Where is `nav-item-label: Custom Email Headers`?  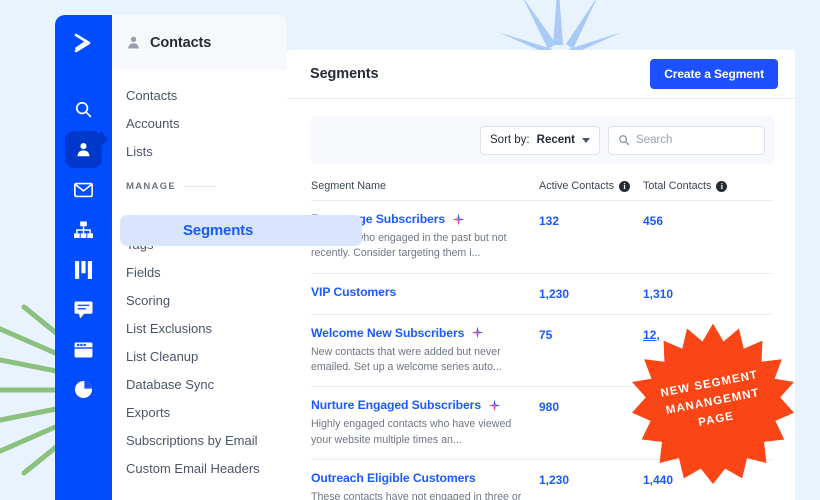 nav-item-label: Custom Email Headers is located at coordinates (193, 468).